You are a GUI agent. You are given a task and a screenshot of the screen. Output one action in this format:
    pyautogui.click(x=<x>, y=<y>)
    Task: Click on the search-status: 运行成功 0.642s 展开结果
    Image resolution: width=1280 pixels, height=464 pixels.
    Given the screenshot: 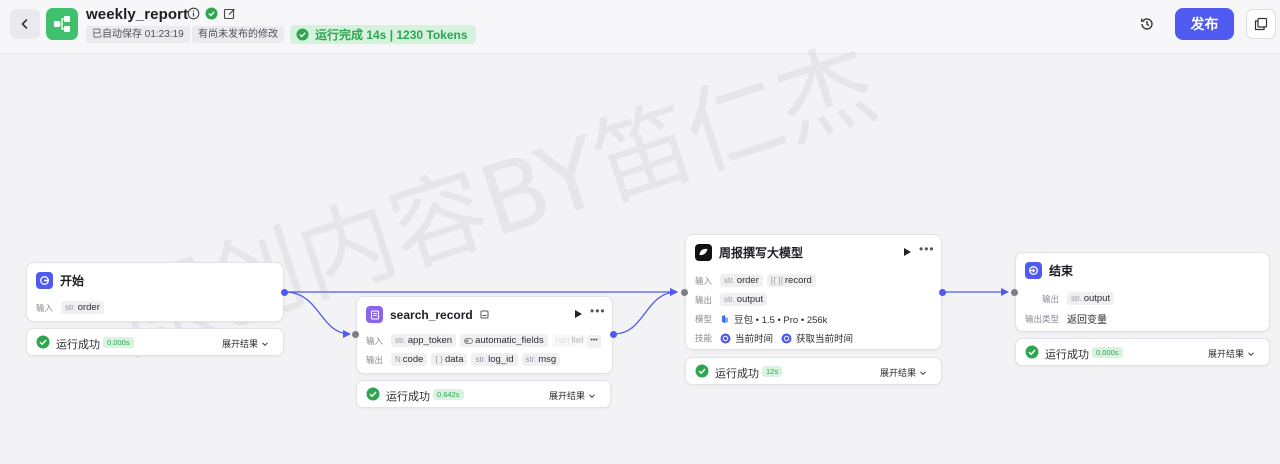 What is the action you would take?
    pyautogui.click(x=483, y=394)
    